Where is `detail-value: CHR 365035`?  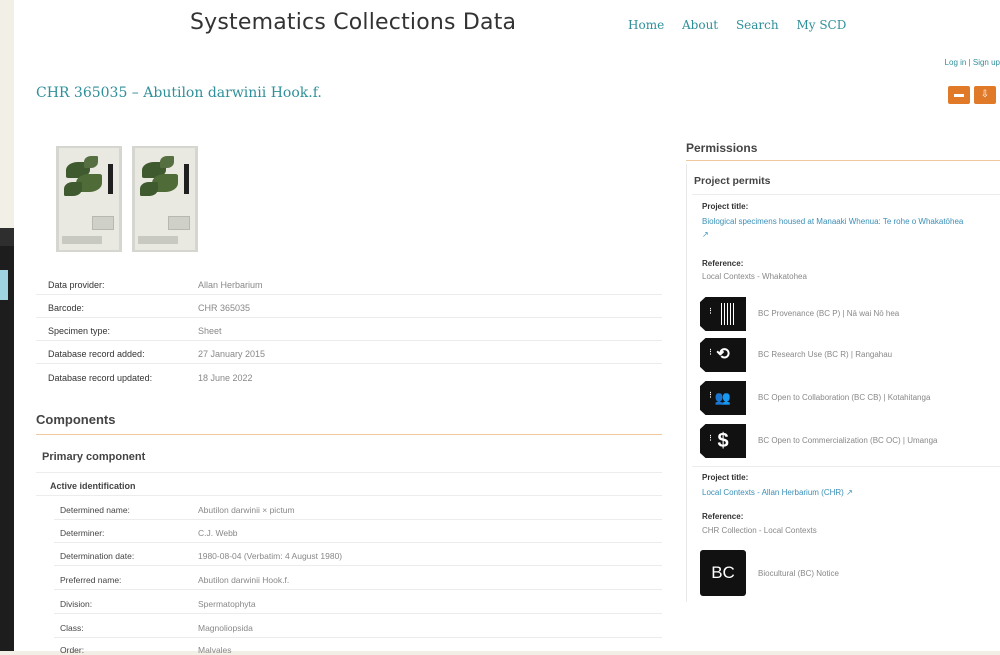 detail-value: CHR 365035 is located at coordinates (224, 308).